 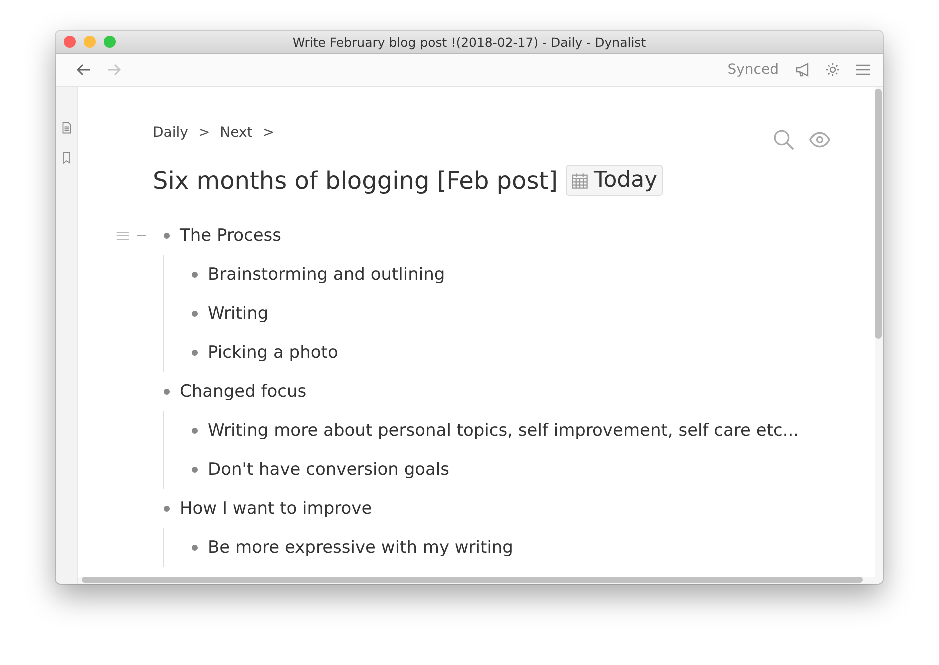 I want to click on outline-item: Writing, so click(x=238, y=314).